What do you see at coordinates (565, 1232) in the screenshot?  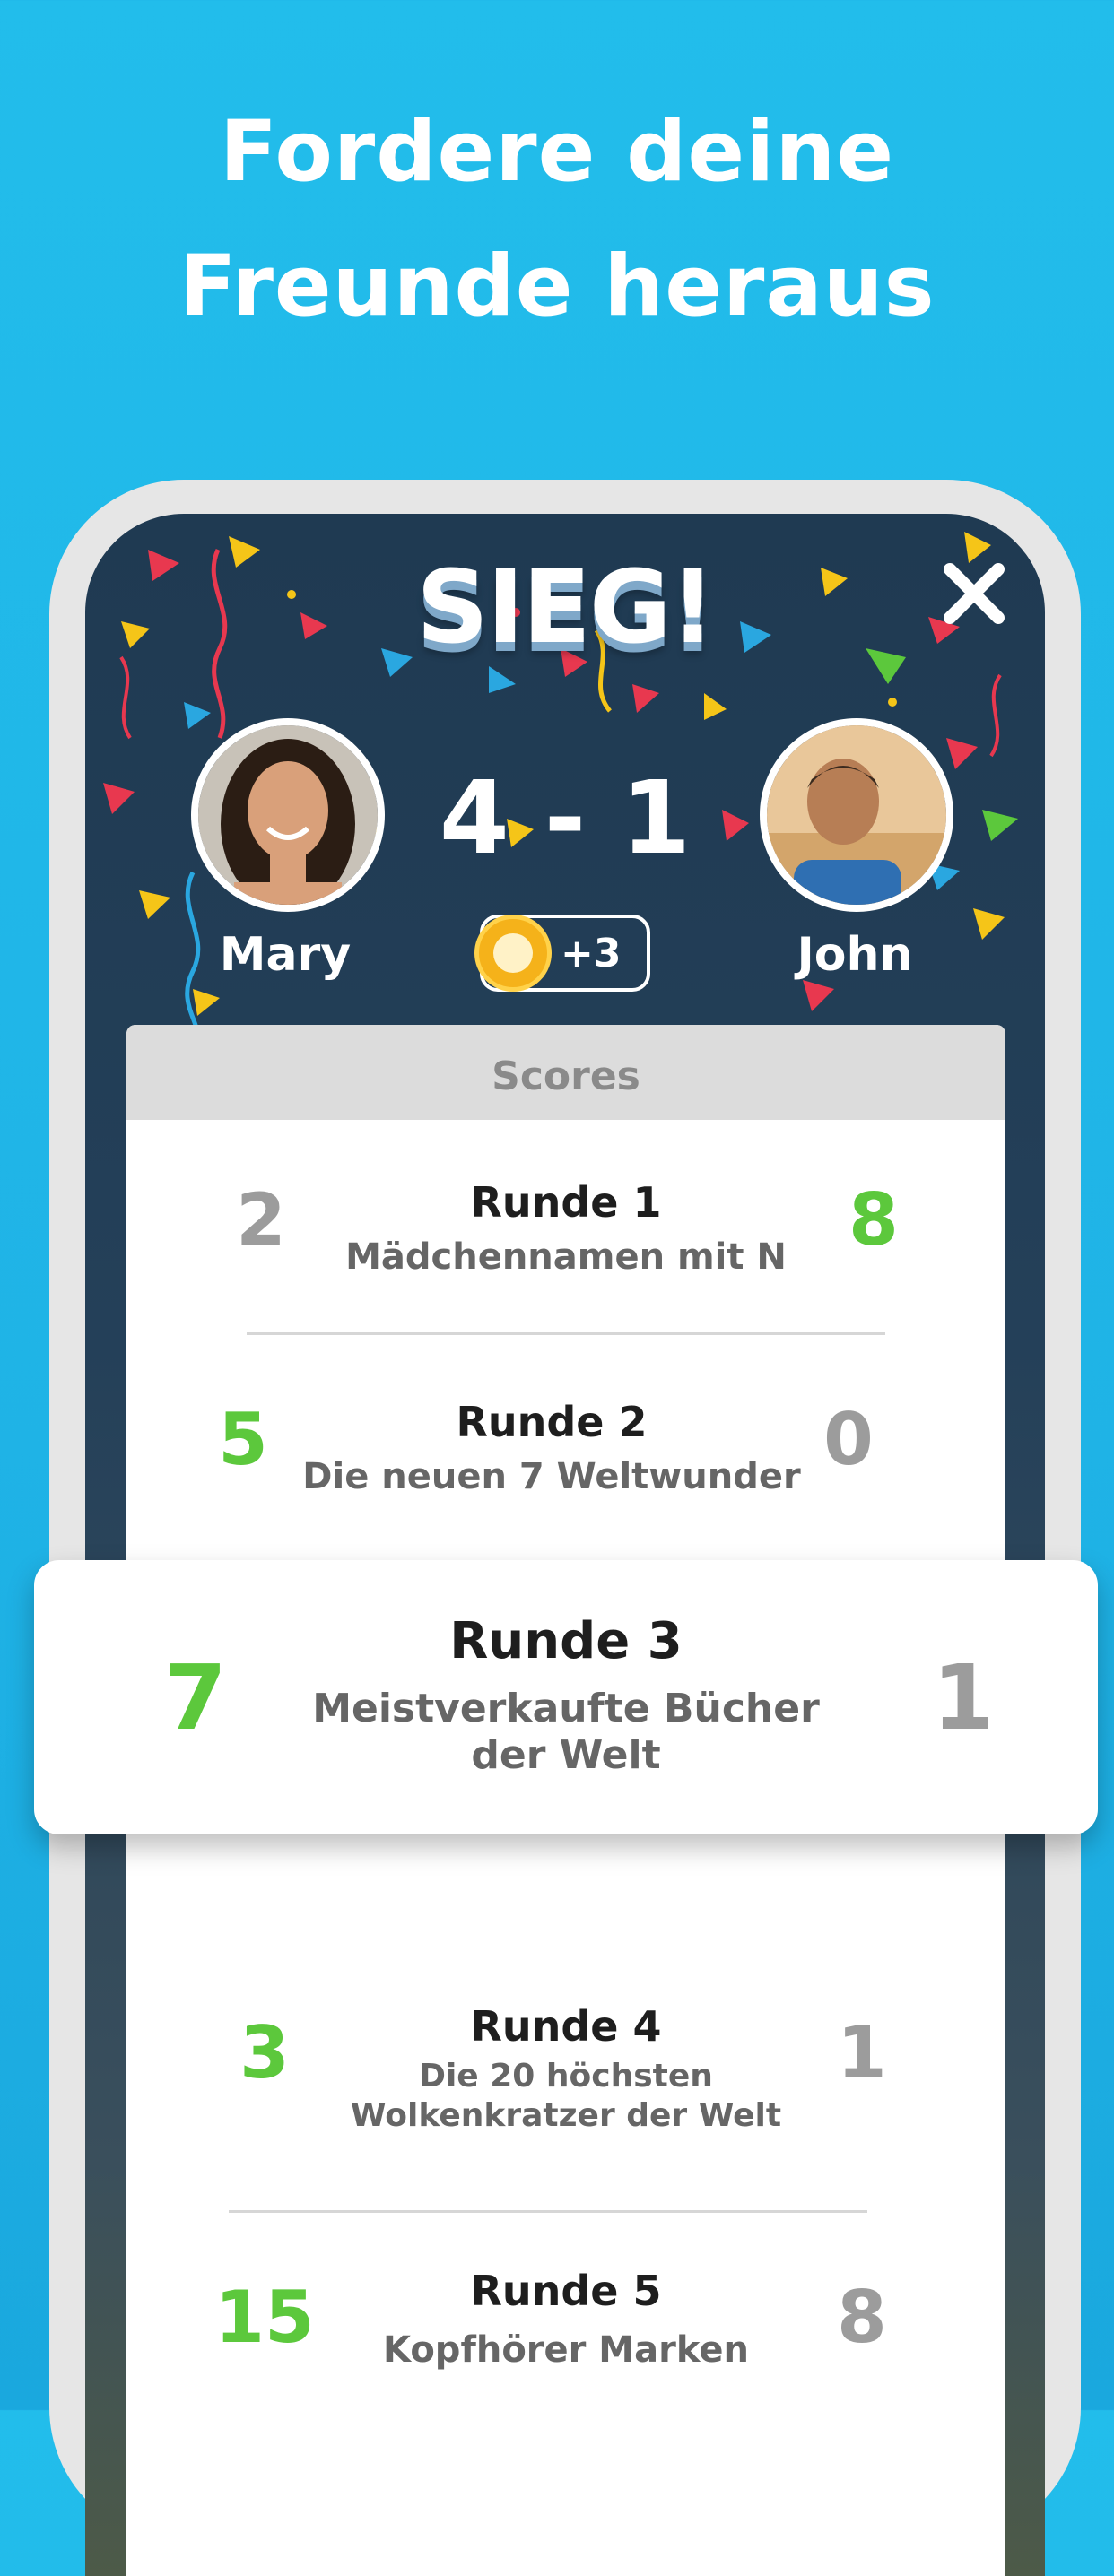 I see `round-row-1: 2 Runde 1 Mädchennamen mit N 8` at bounding box center [565, 1232].